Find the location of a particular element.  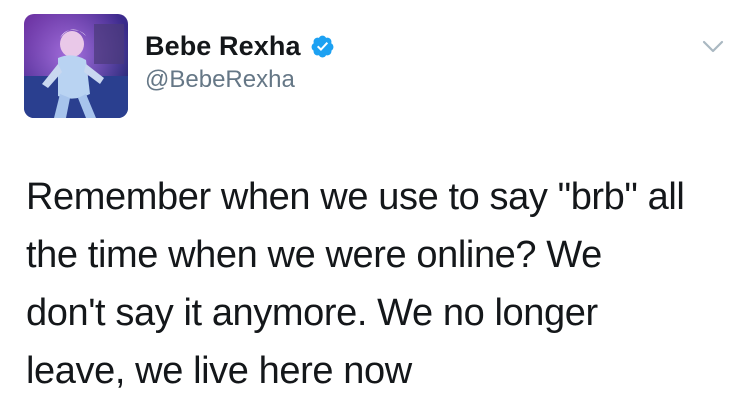

tweet-text-line: don't say it anymore. We no longer is located at coordinates (312, 313).